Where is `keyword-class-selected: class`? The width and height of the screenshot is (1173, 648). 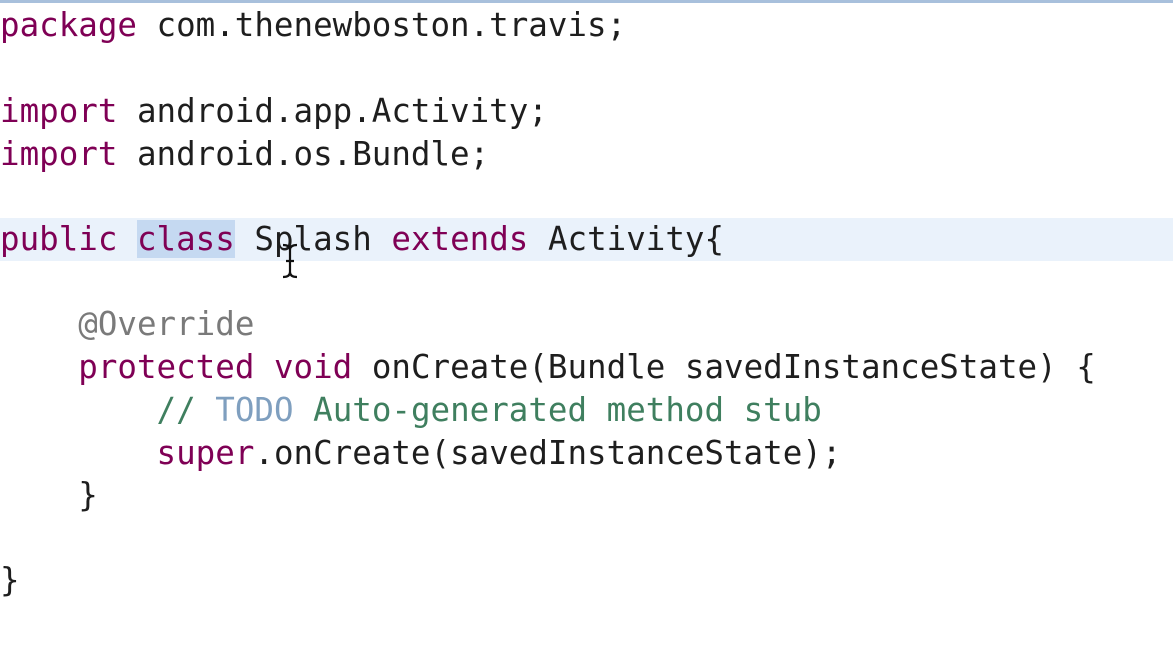 keyword-class-selected: class is located at coordinates (185, 239).